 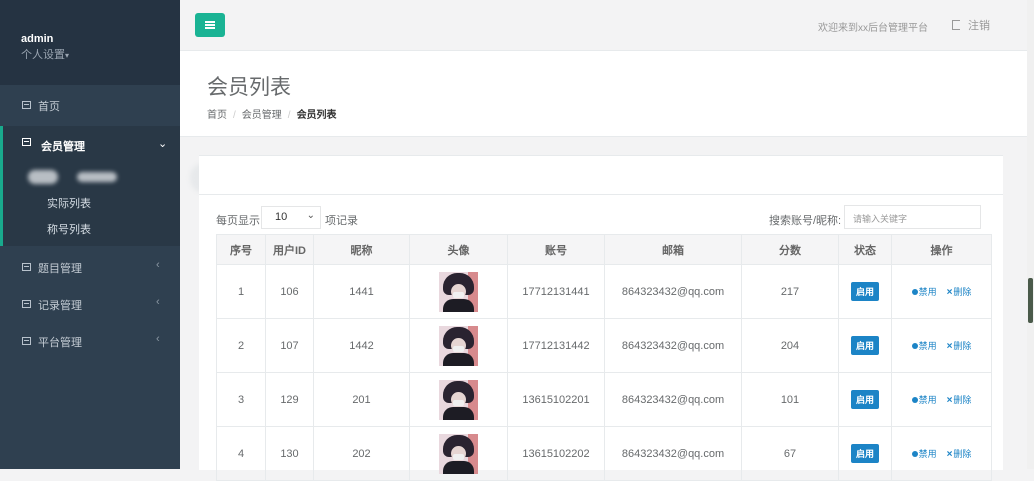 What do you see at coordinates (556, 291) in the screenshot?
I see `cell-account: 17712131441` at bounding box center [556, 291].